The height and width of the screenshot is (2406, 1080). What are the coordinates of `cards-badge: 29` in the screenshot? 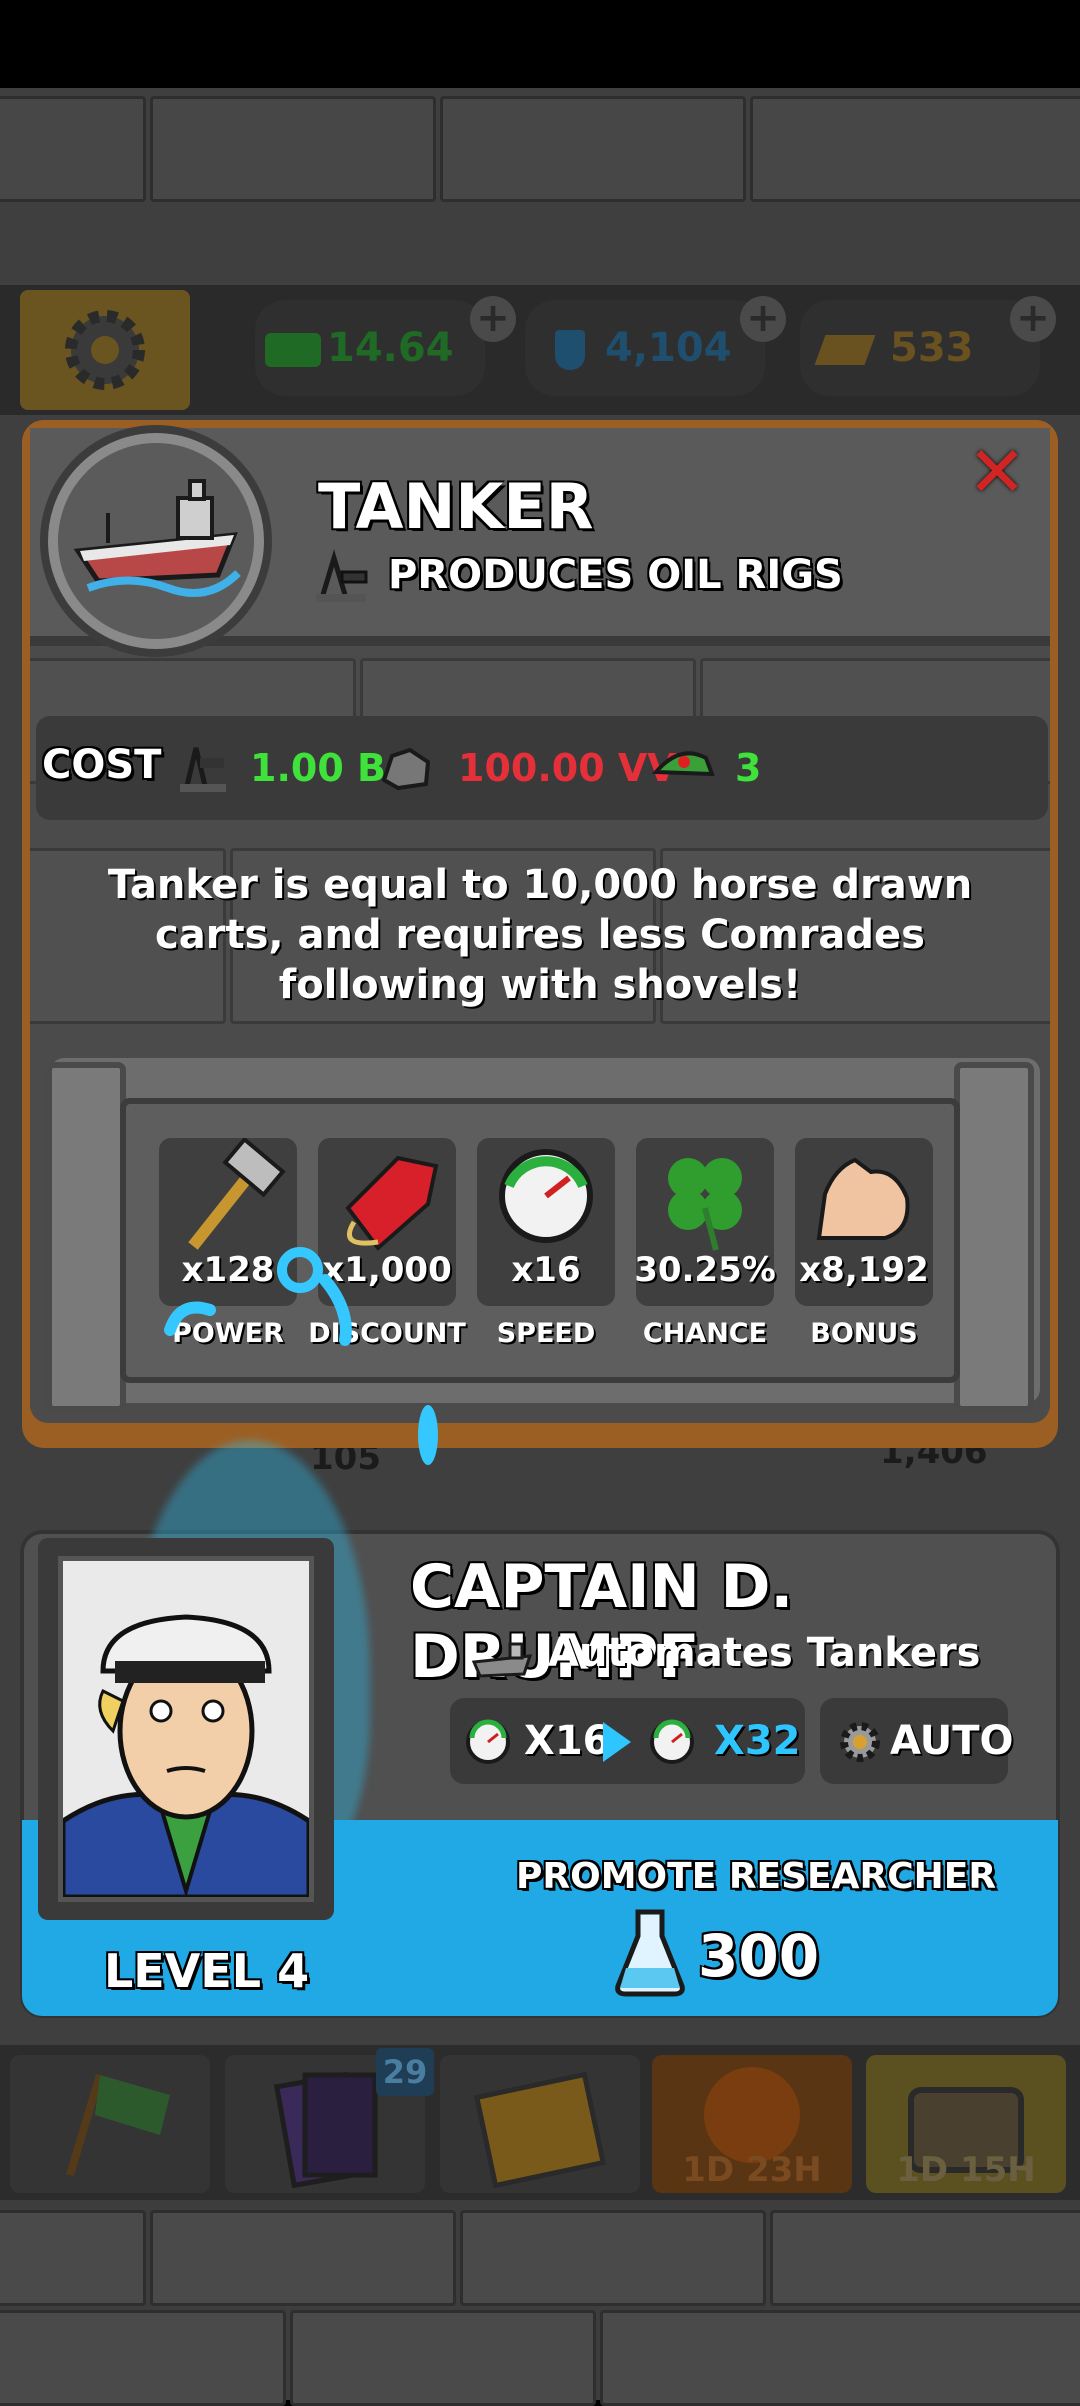 It's located at (405, 2072).